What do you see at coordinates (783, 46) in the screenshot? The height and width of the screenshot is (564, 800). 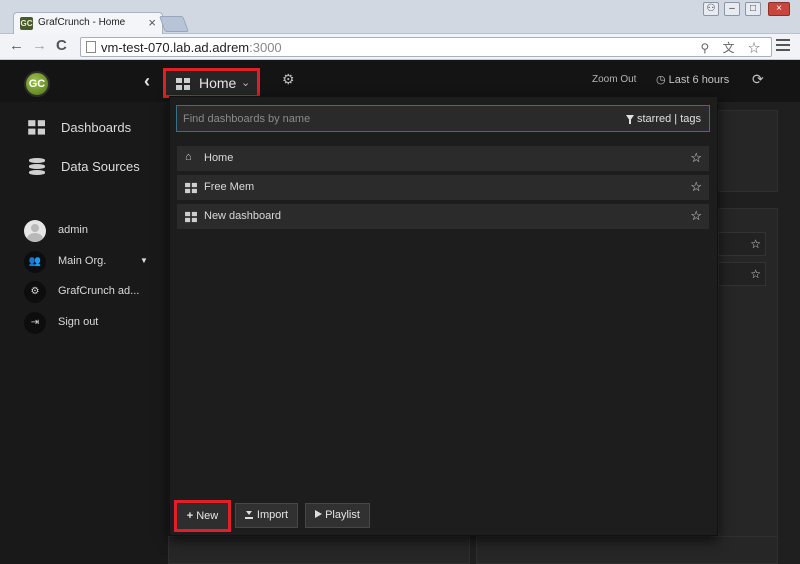 I see `browser-menu-icon` at bounding box center [783, 46].